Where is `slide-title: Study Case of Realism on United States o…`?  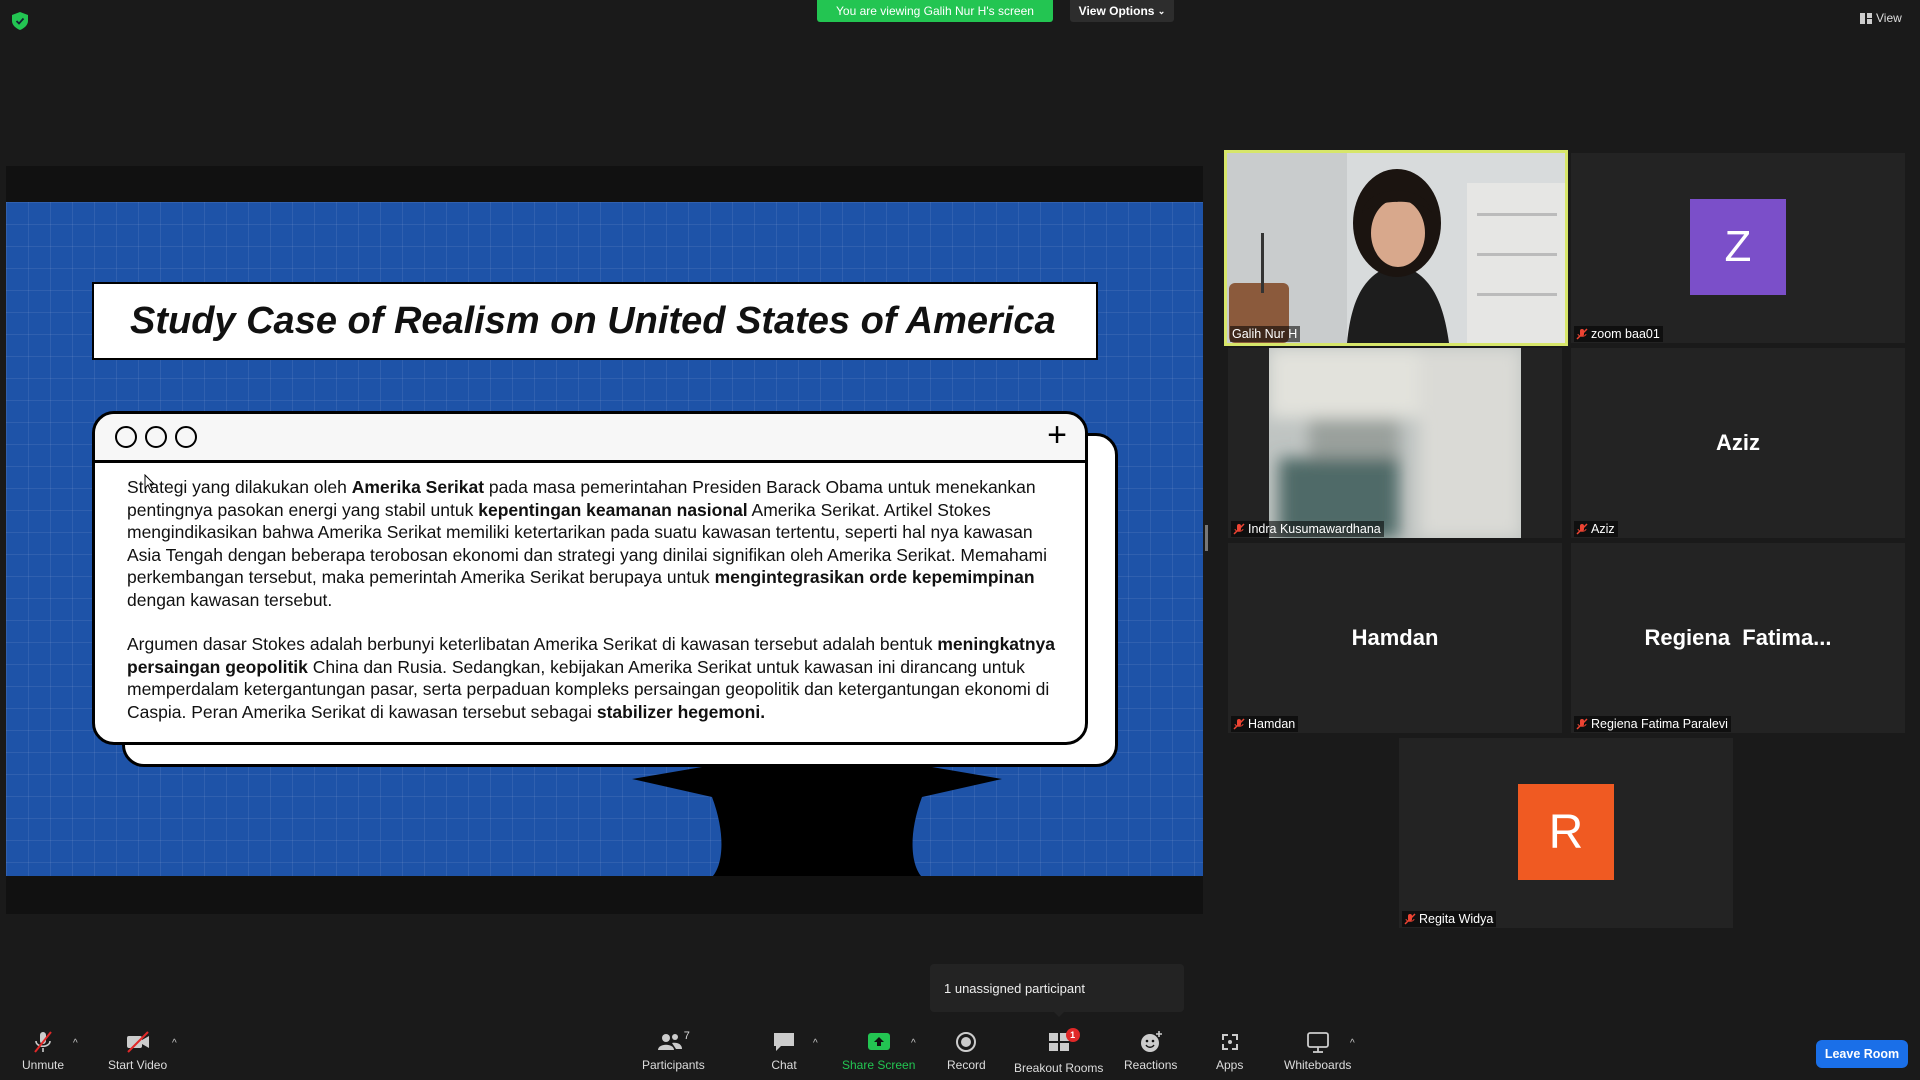
slide-title: Study Case of Realism on United States o… is located at coordinates (593, 320).